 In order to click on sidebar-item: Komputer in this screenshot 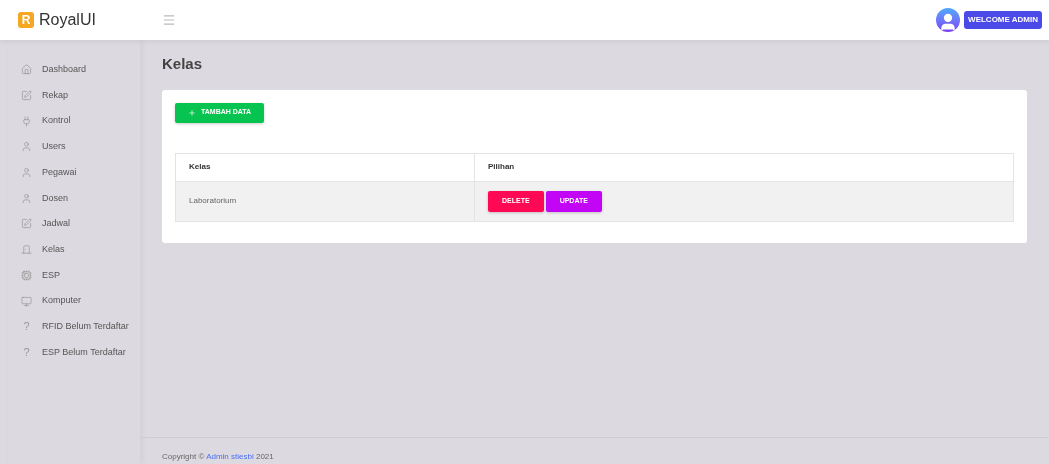, I will do `click(74, 301)`.